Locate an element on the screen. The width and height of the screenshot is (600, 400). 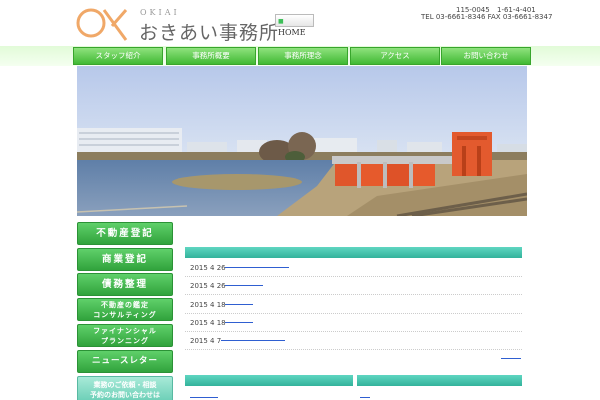
lower-left-panel-header is located at coordinates (269, 380).